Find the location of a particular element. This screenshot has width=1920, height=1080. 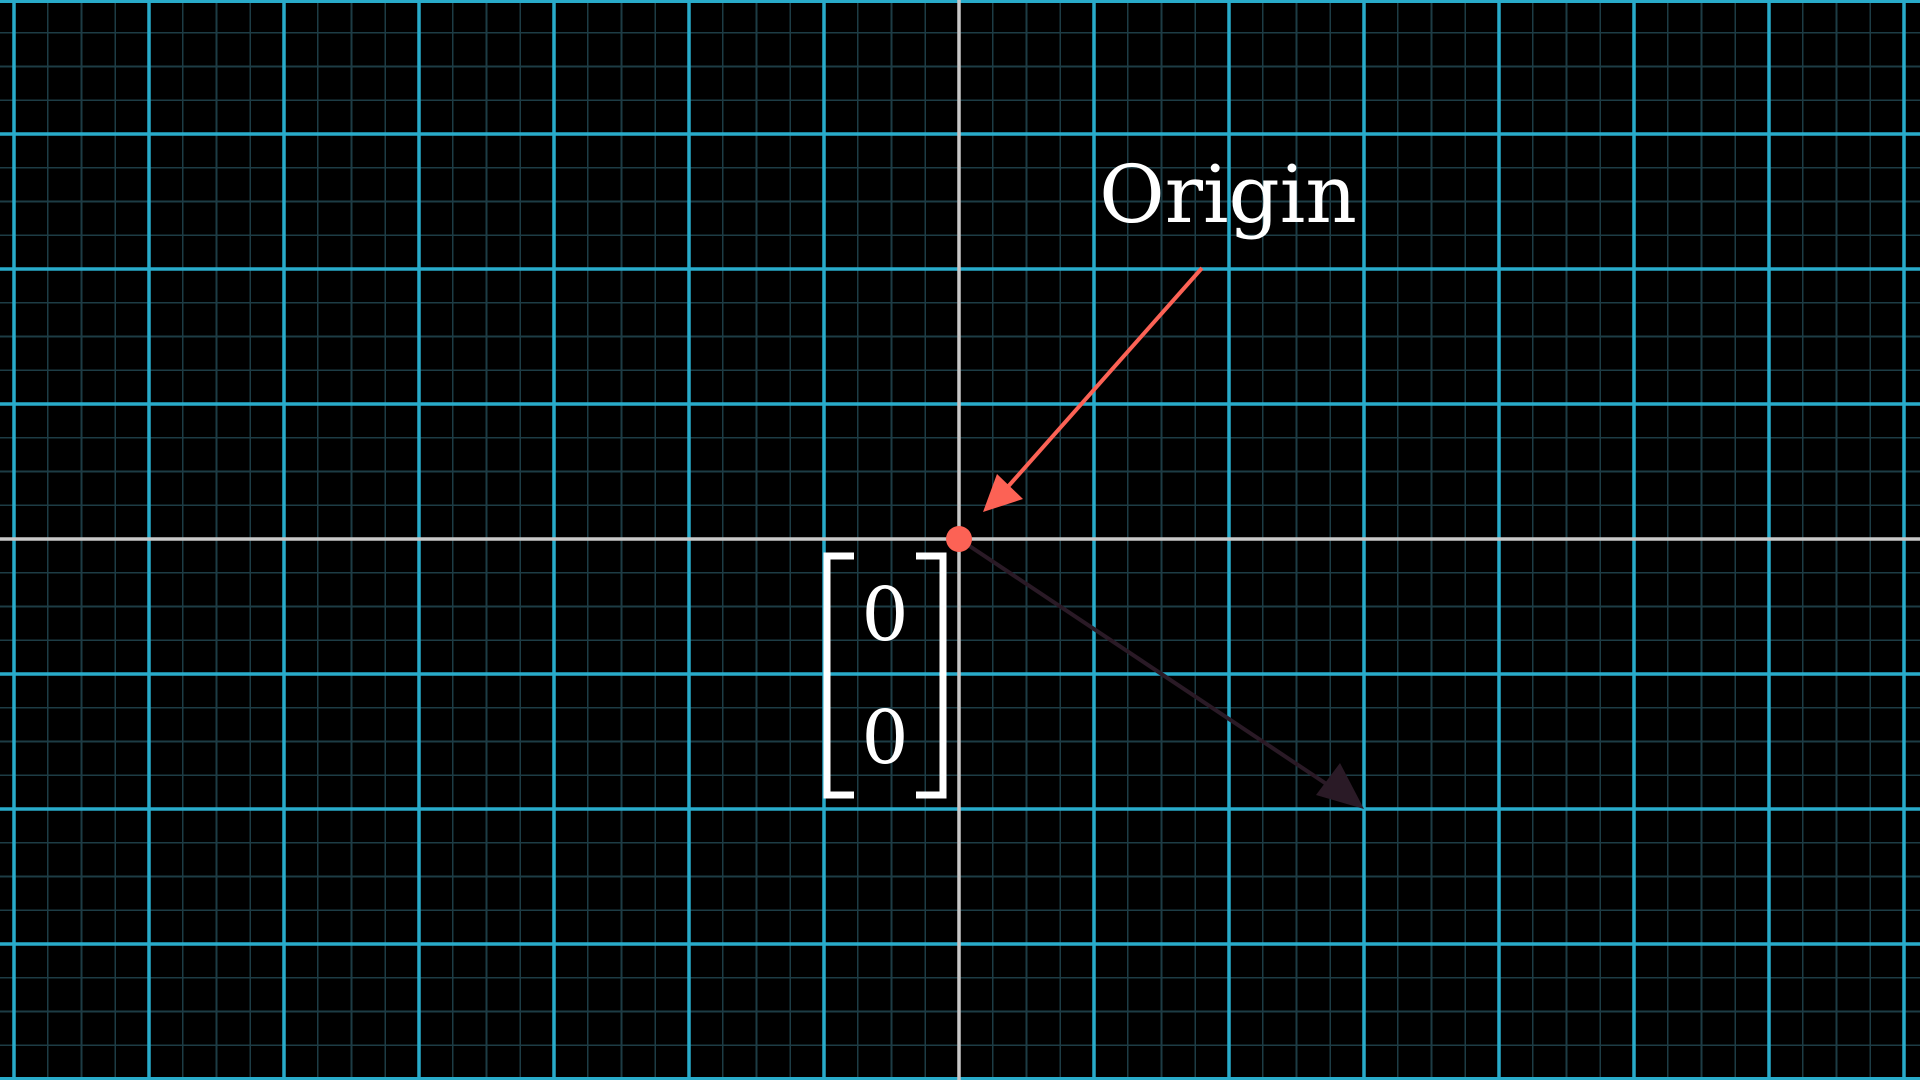

origin-annotation: Origin is located at coordinates (1151, 350).